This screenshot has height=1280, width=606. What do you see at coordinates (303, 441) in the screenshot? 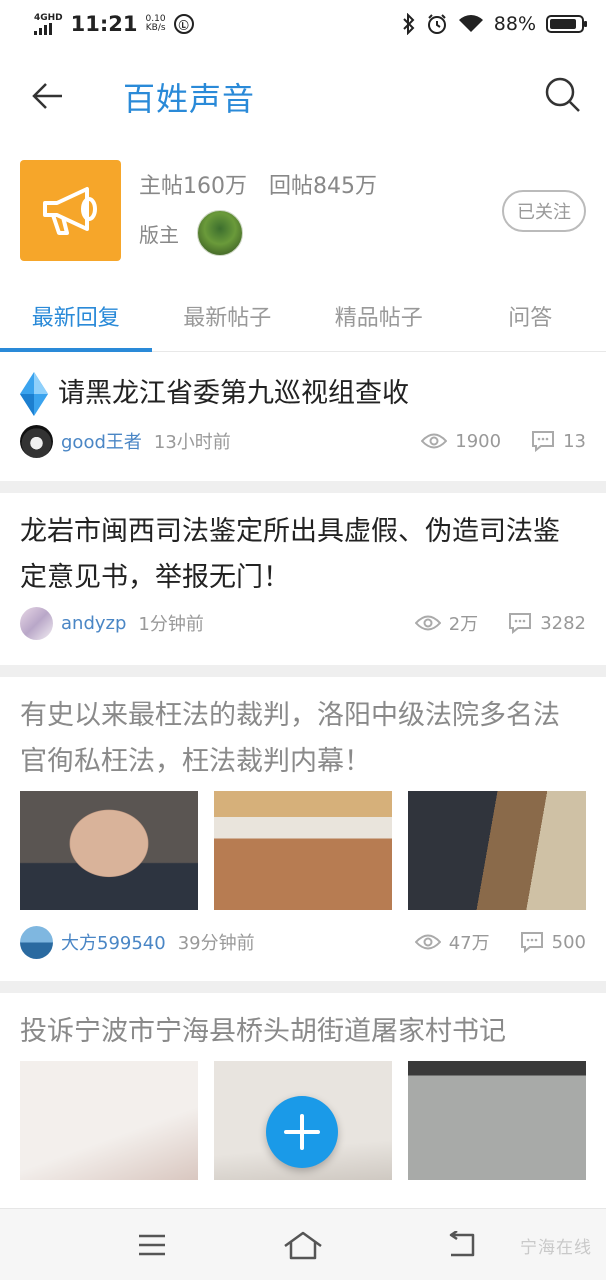
I see `post-meta: good王者 13小时前 1900 13` at bounding box center [303, 441].